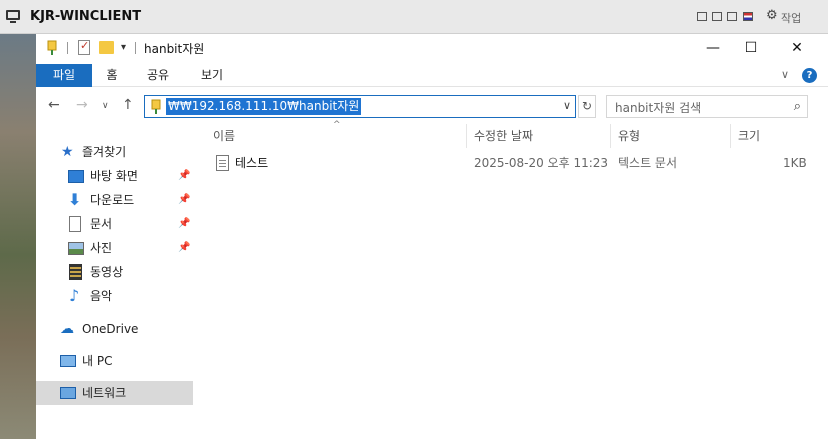  What do you see at coordinates (539, 136) in the screenshot?
I see `column-header-modified: 수정한 날짜` at bounding box center [539, 136].